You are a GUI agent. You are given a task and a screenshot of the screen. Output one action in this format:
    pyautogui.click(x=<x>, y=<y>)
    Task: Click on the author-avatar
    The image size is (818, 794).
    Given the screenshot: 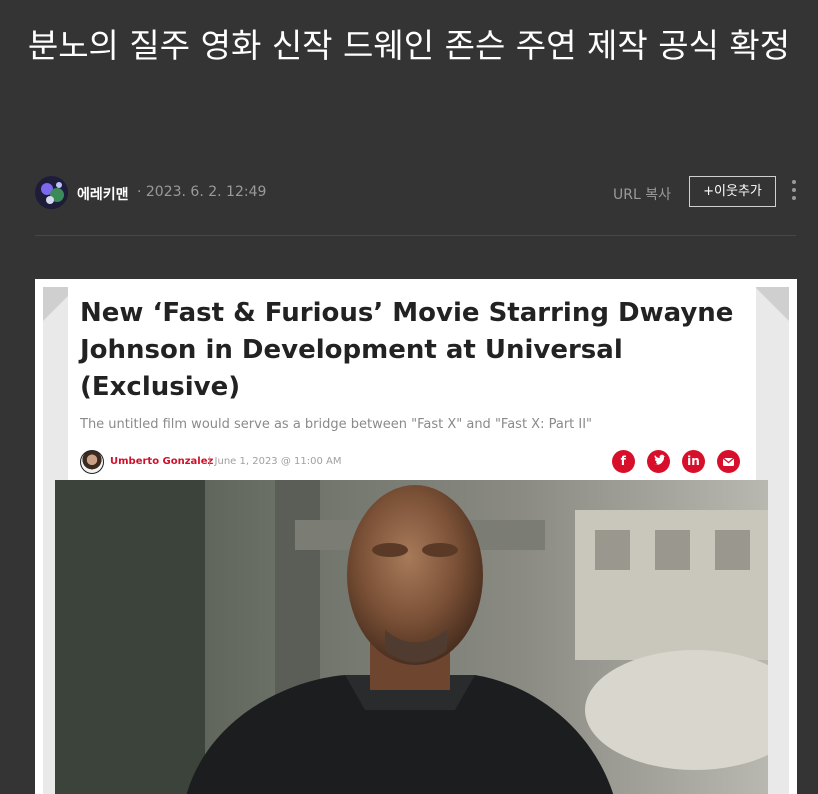 What is the action you would take?
    pyautogui.click(x=51, y=192)
    